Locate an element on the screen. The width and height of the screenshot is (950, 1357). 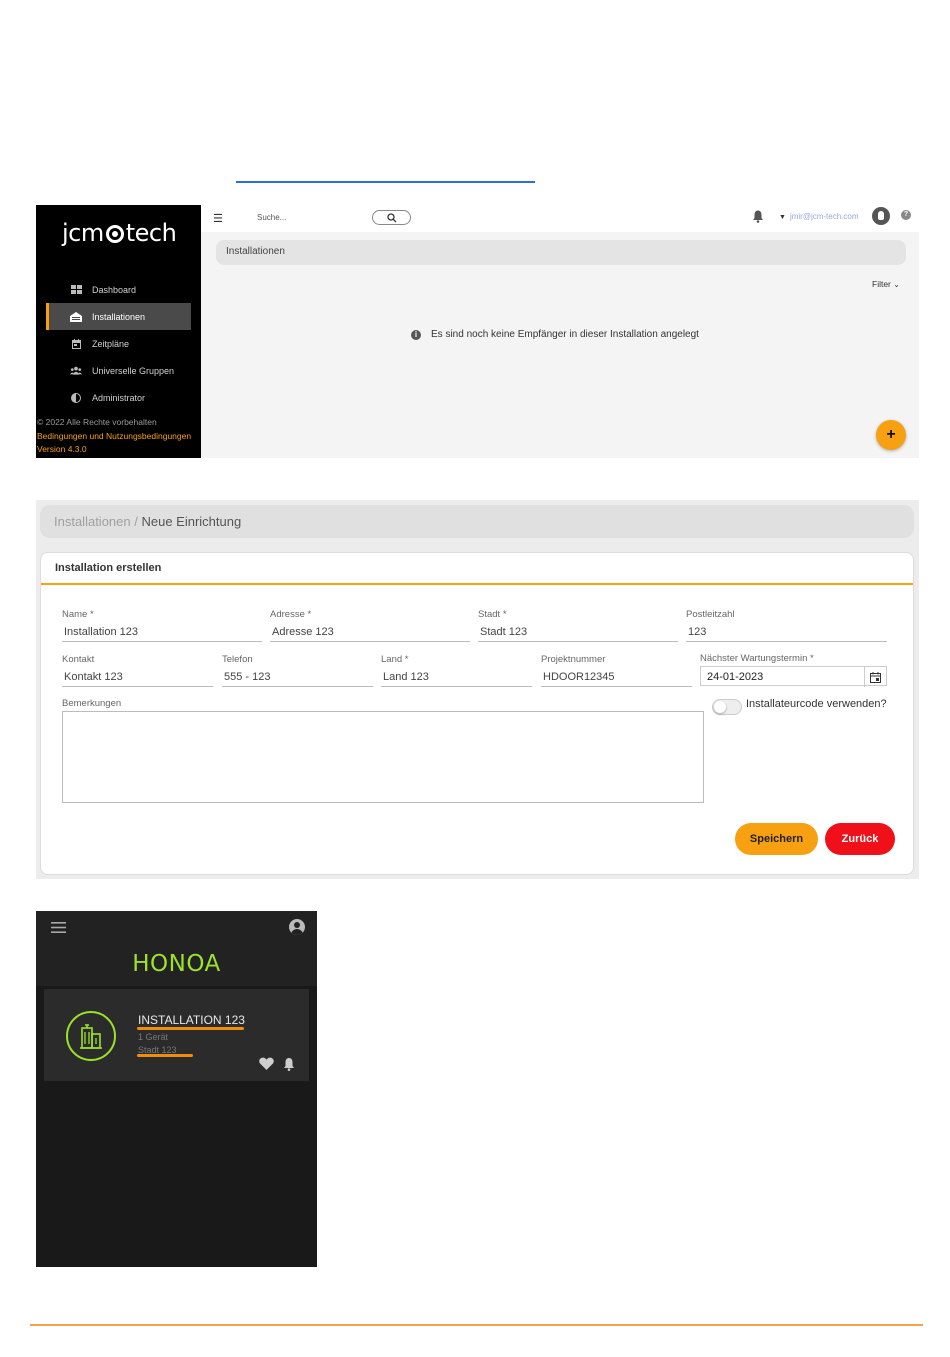
breadcrumb: Installationen is located at coordinates (561, 252).